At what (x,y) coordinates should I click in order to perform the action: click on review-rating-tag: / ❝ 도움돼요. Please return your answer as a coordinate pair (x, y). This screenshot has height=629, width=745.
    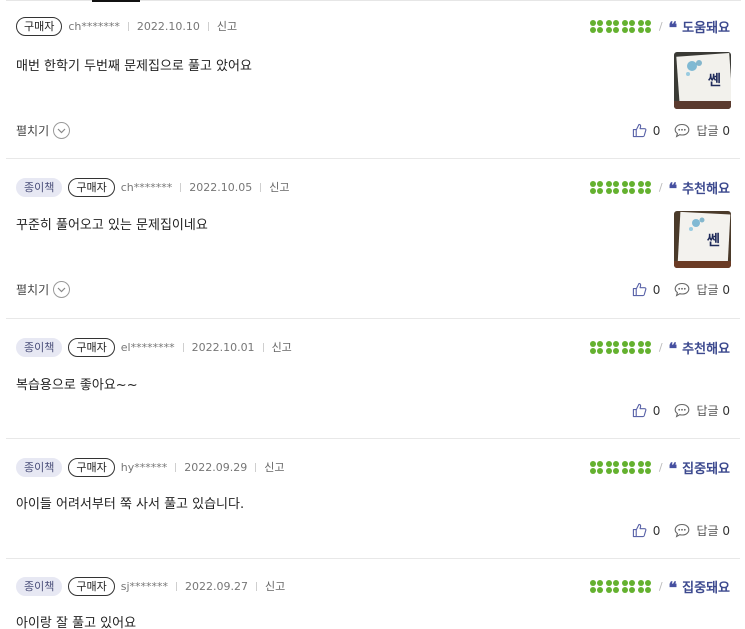
    Looking at the image, I should click on (659, 26).